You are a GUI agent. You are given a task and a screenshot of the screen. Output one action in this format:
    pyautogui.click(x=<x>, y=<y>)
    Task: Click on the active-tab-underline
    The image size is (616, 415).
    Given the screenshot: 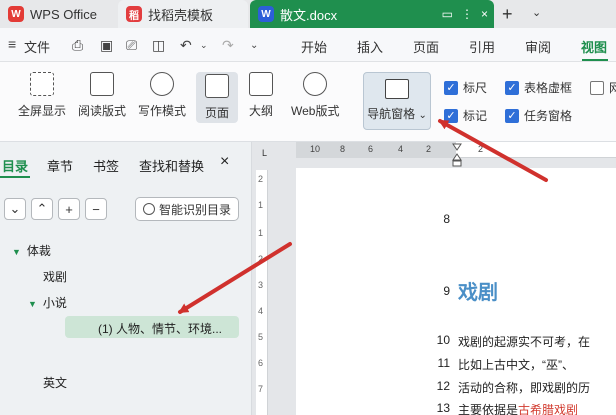 What is the action you would take?
    pyautogui.click(x=595, y=60)
    